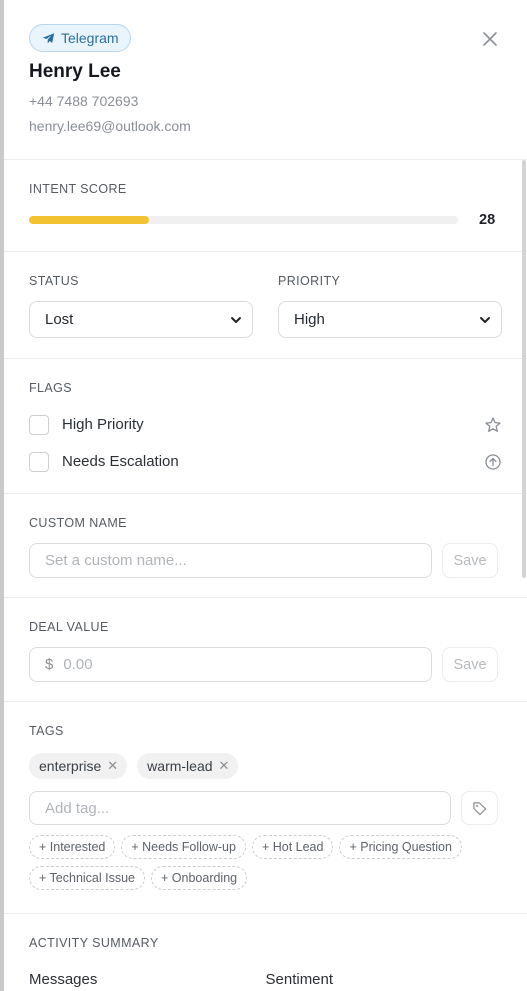 This screenshot has height=991, width=527. Describe the element at coordinates (78, 189) in the screenshot. I see `intent-score-title: INTENT SCORE` at that location.